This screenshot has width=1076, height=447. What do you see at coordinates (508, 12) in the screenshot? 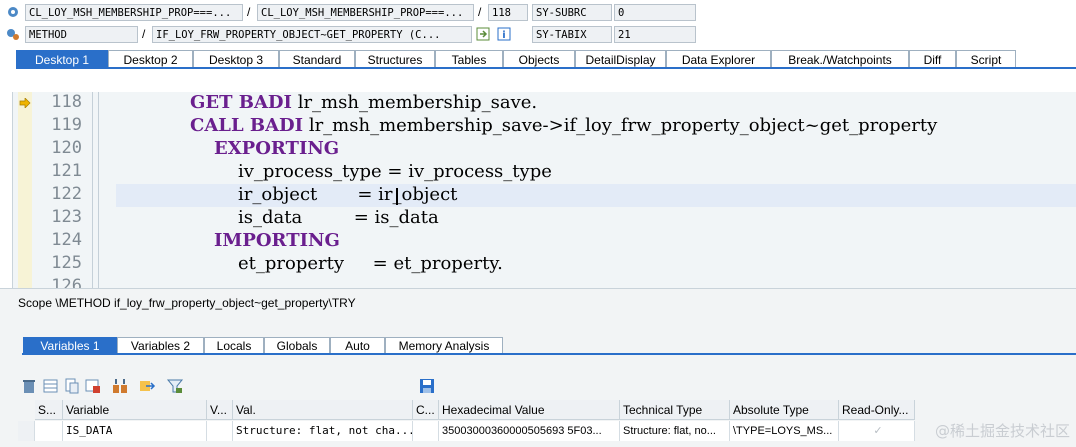
I see `line-field: 118` at bounding box center [508, 12].